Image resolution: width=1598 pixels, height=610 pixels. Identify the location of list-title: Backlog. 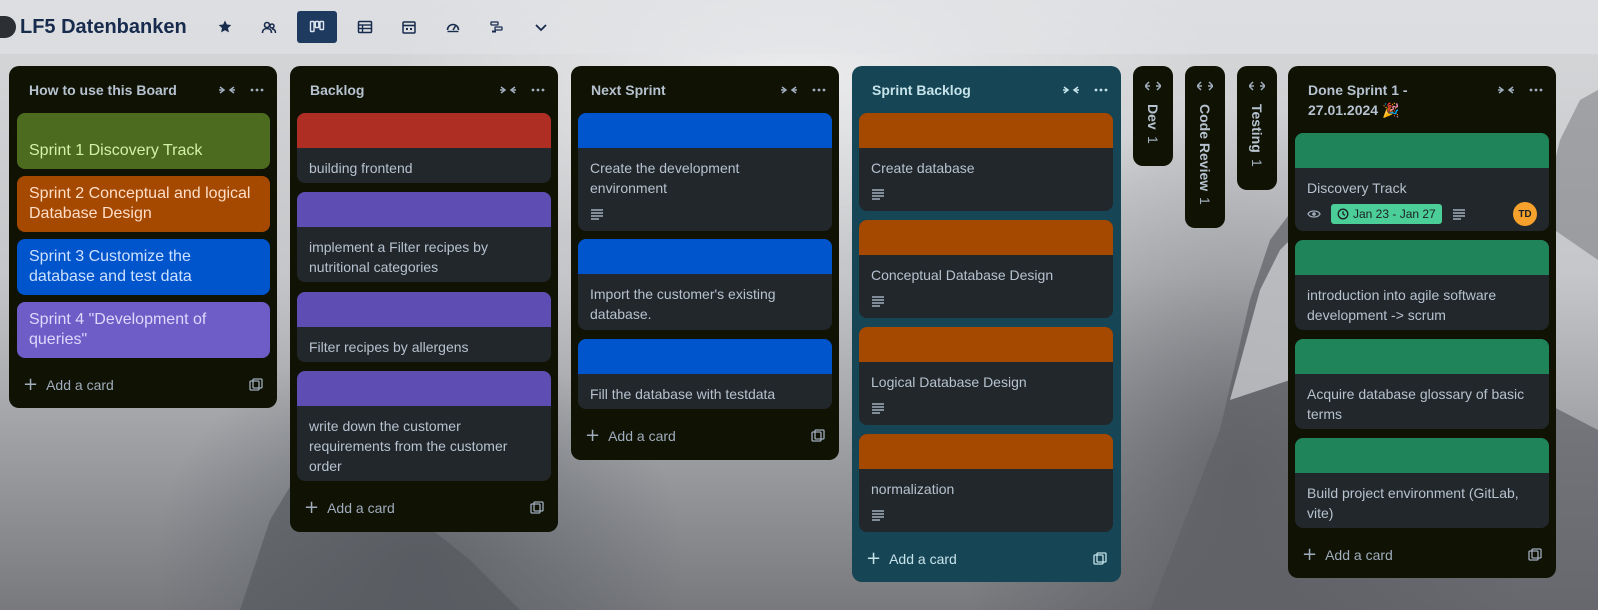
(337, 90).